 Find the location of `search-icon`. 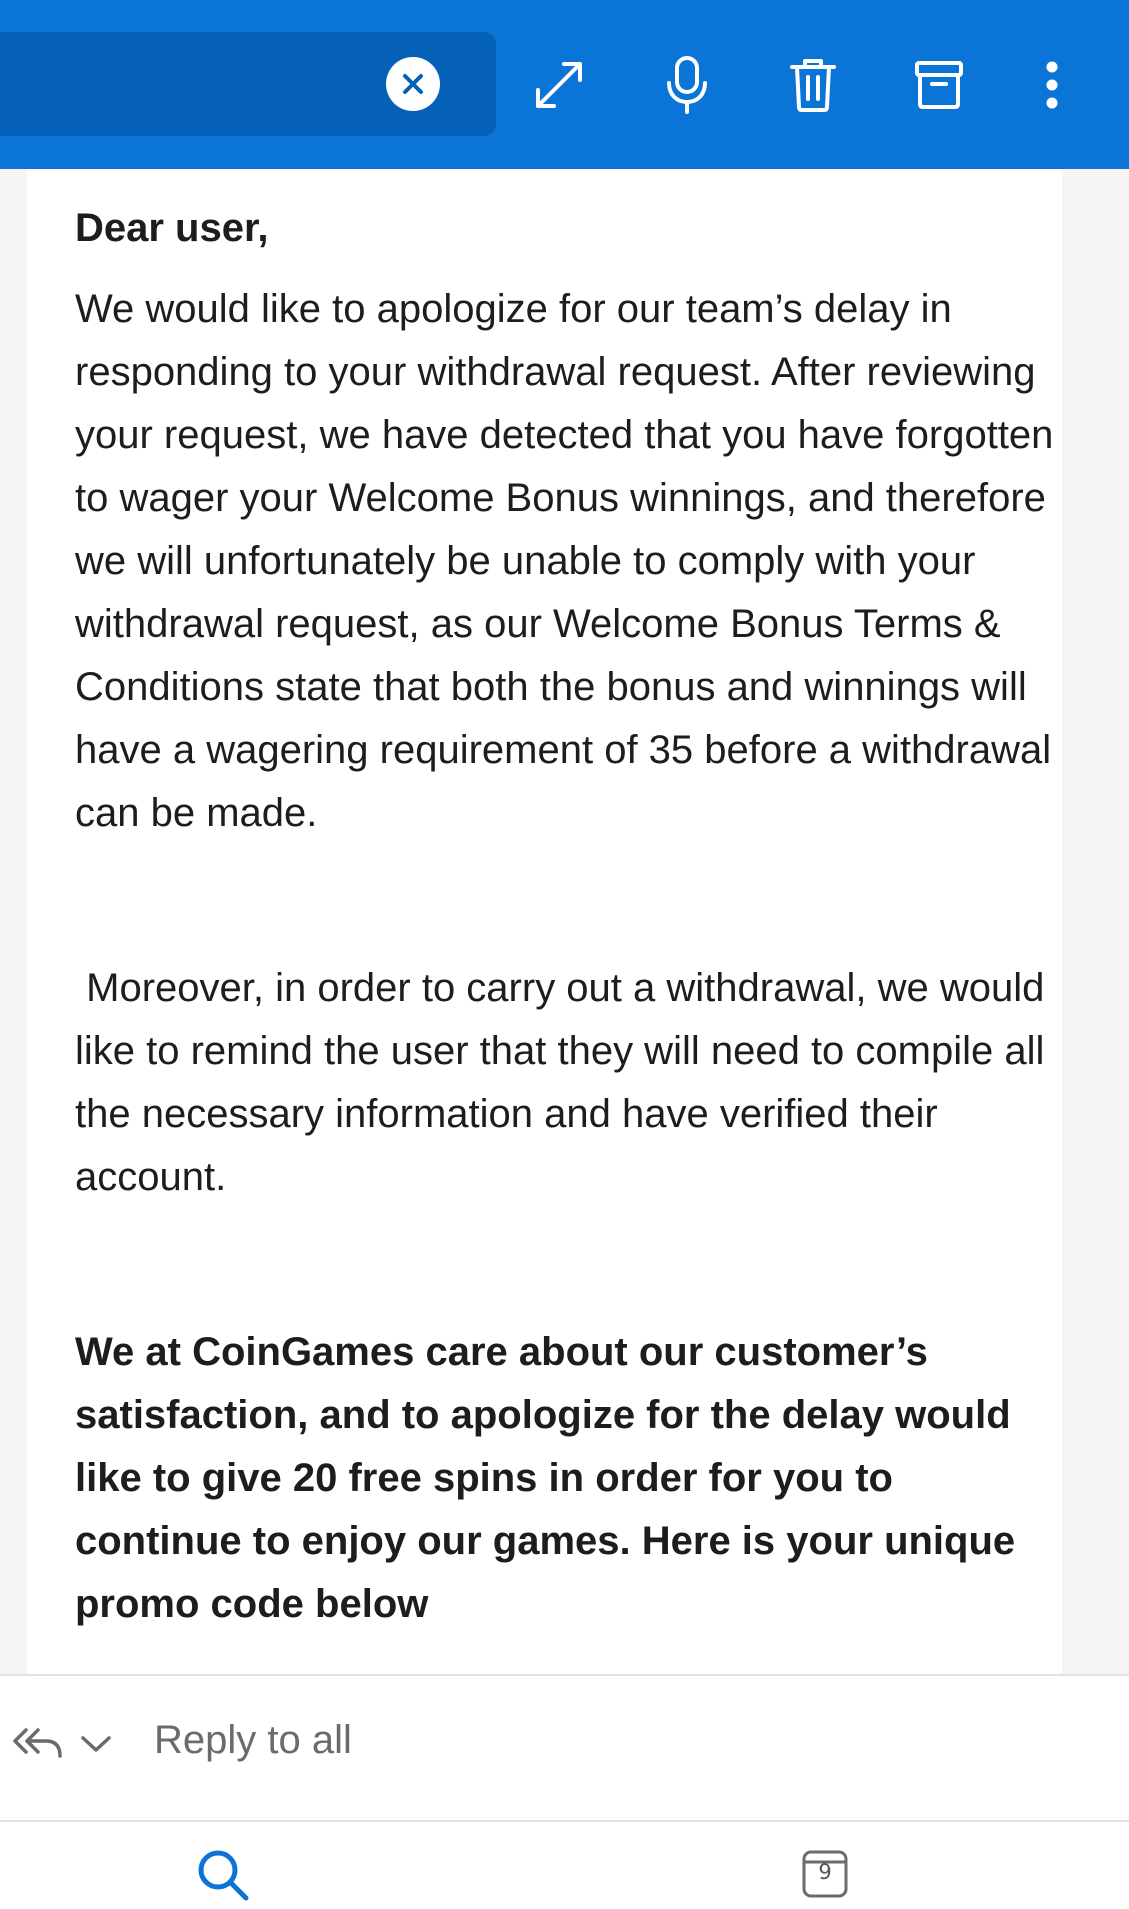

search-icon is located at coordinates (223, 1877).